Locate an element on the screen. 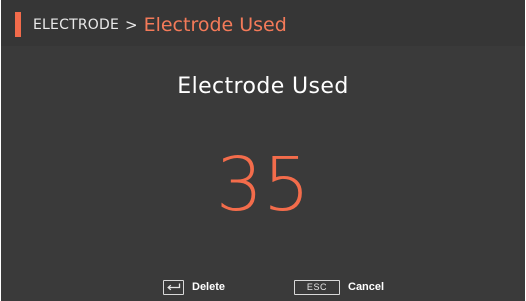  delete-hint: Delete is located at coordinates (194, 287).